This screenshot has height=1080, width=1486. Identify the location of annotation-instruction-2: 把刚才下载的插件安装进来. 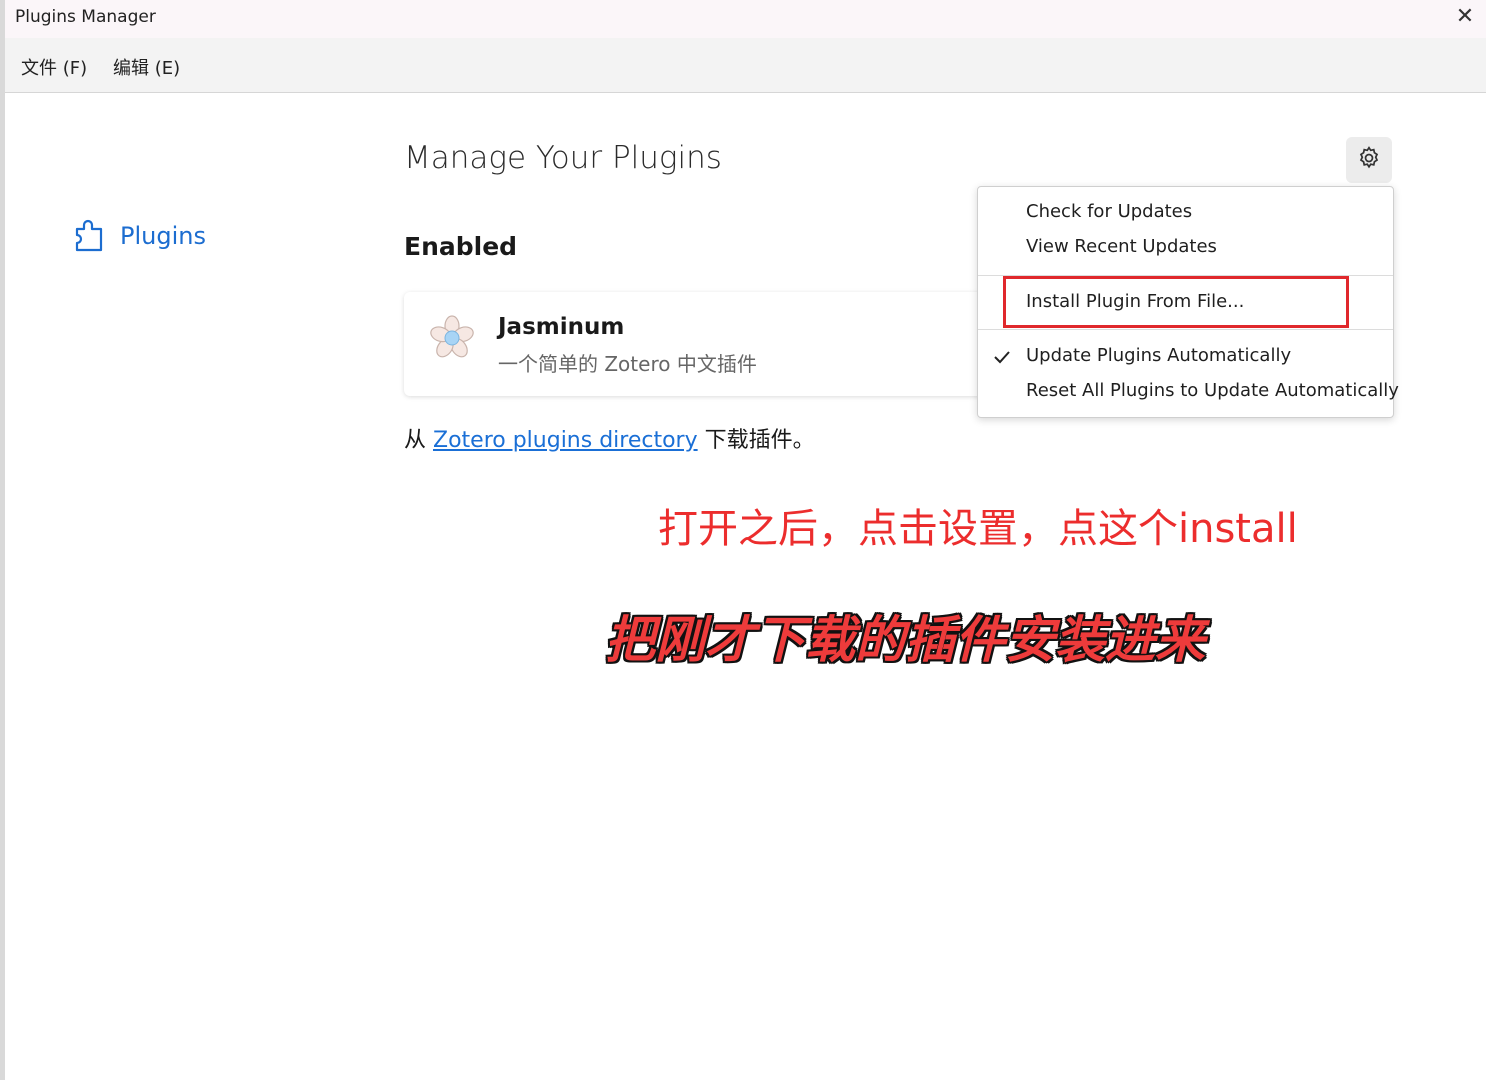
(905, 640).